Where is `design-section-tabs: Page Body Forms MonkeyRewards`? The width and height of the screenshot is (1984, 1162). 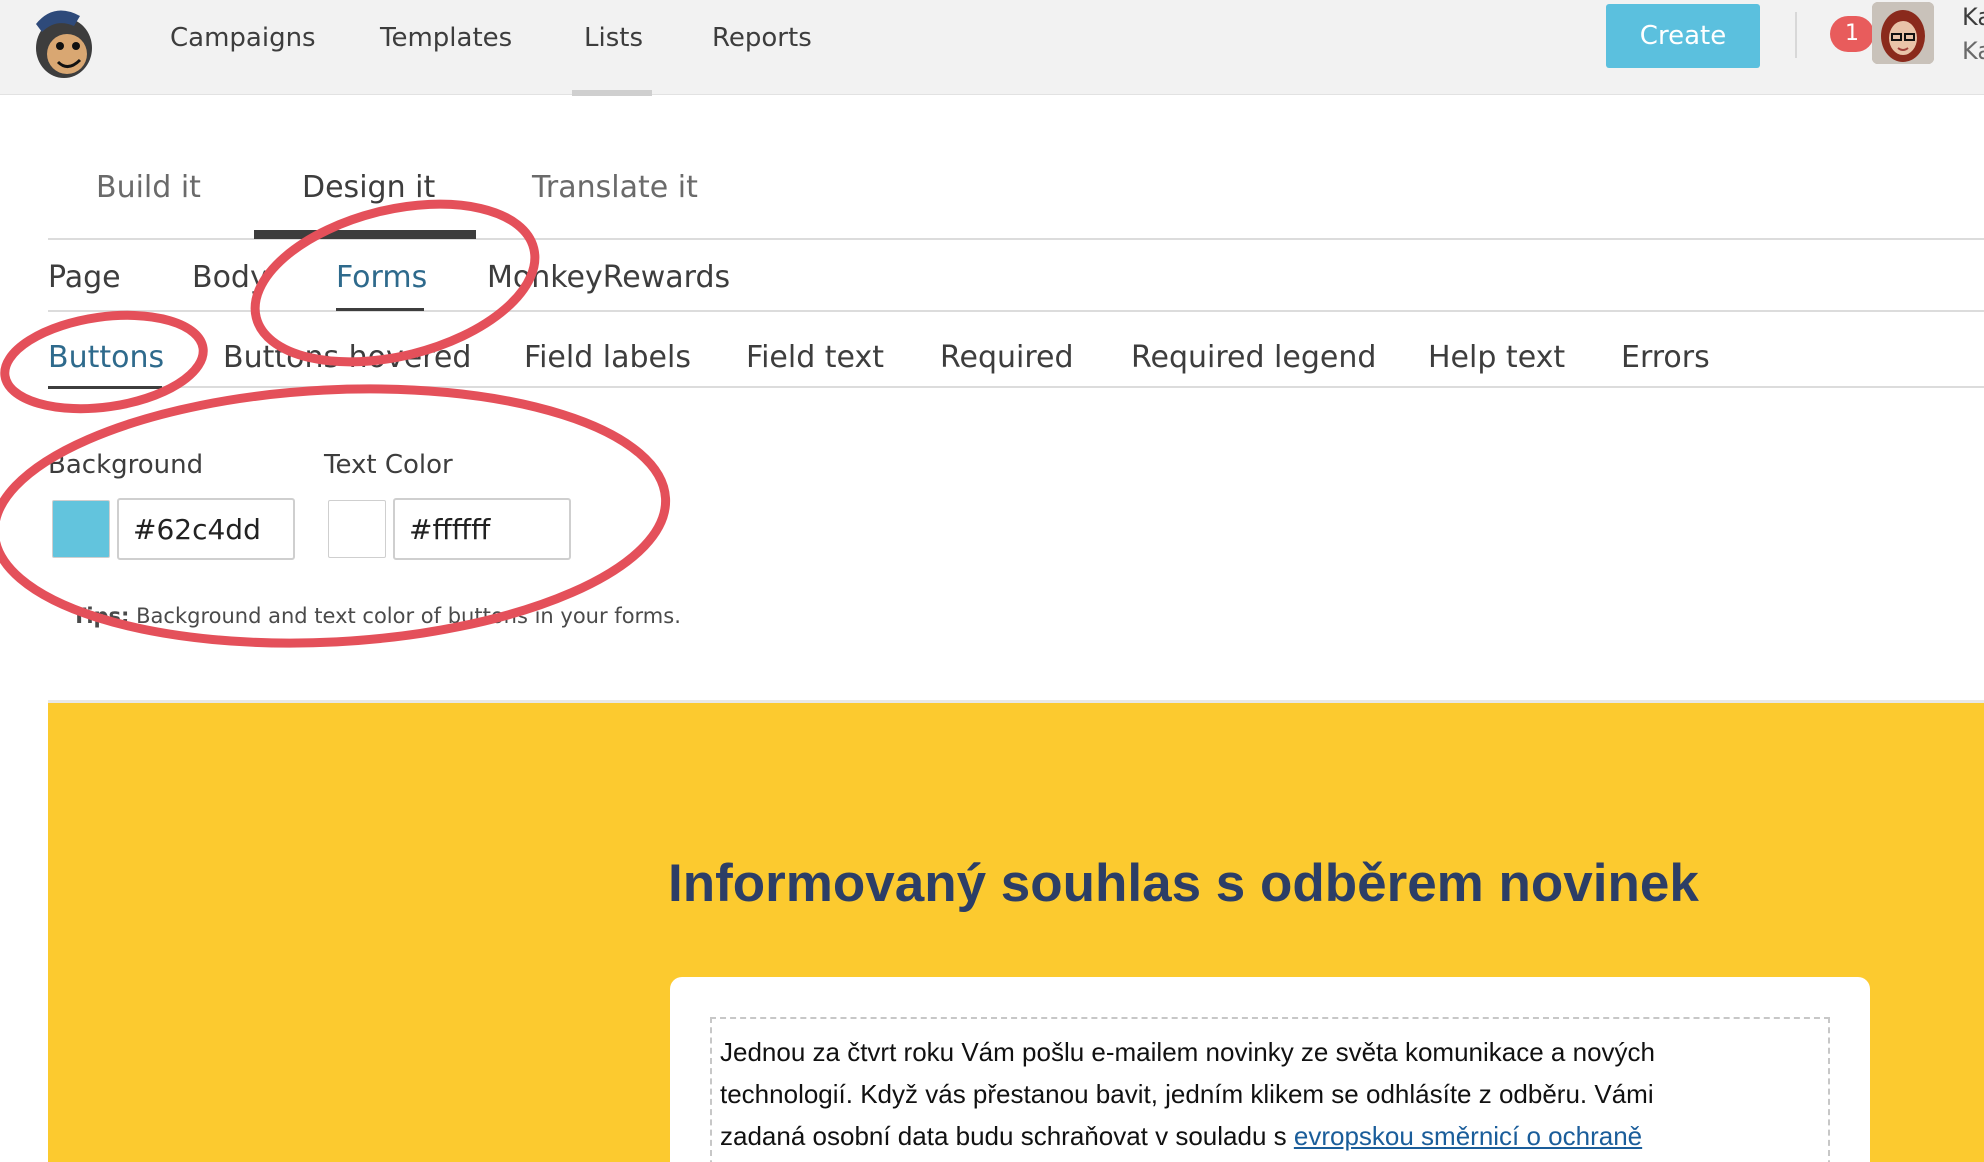 design-section-tabs: Page Body Forms MonkeyRewards is located at coordinates (1016, 276).